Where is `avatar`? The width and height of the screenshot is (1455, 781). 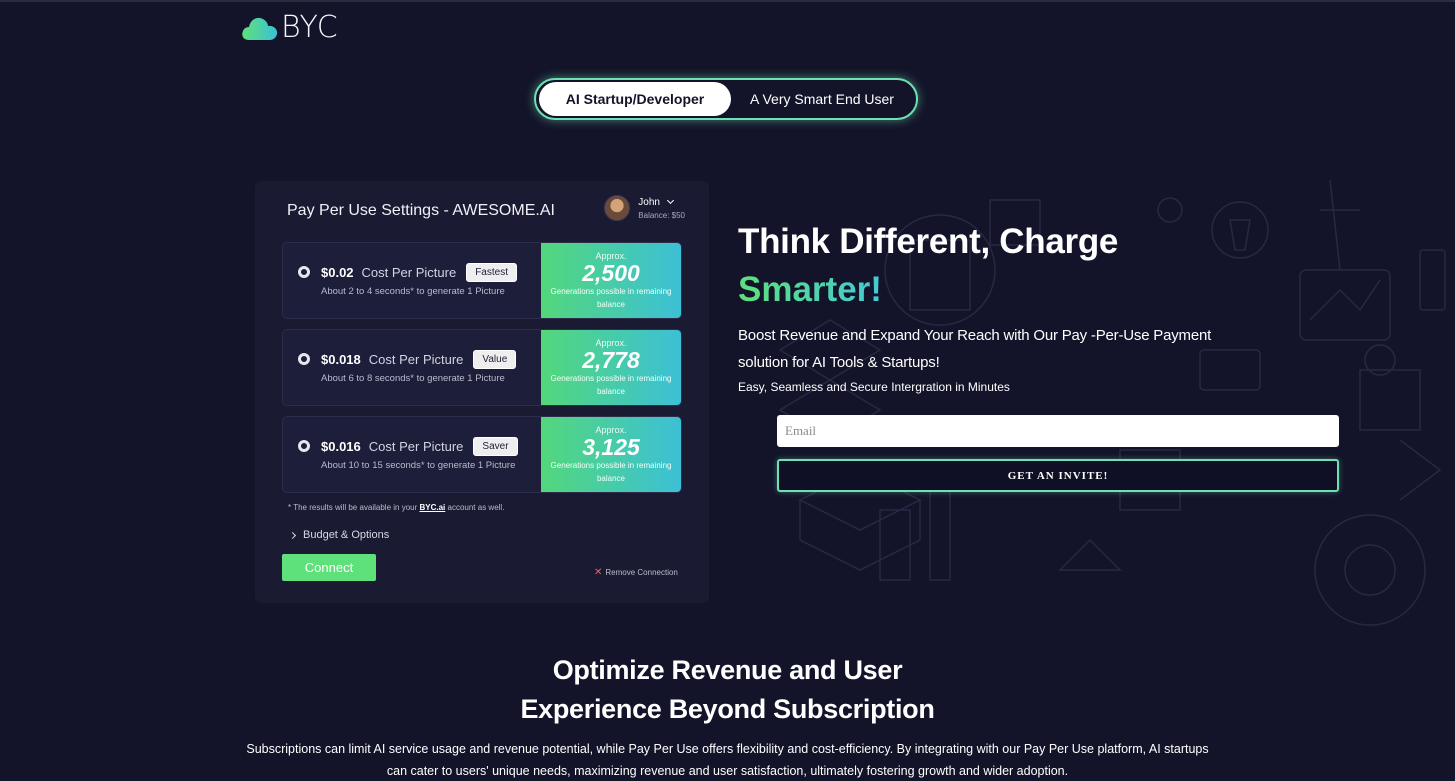 avatar is located at coordinates (617, 208).